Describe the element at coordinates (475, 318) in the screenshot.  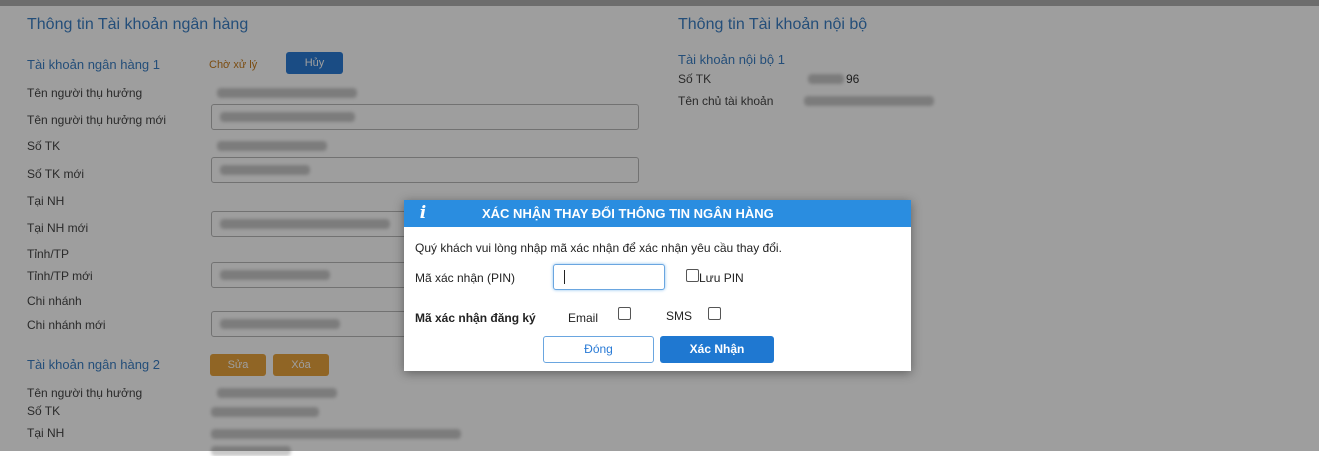
I see `register-code-label: Mã xác nhận đăng ký` at that location.